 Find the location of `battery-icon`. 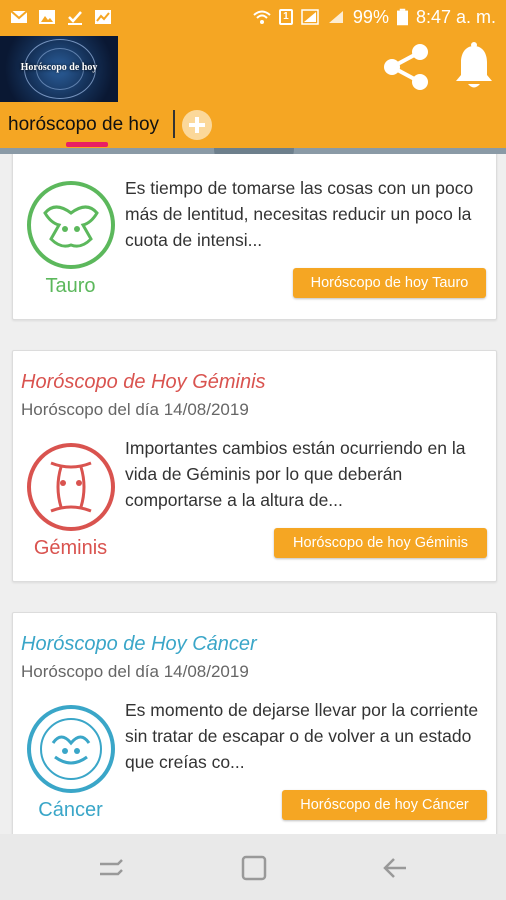

battery-icon is located at coordinates (402, 17).